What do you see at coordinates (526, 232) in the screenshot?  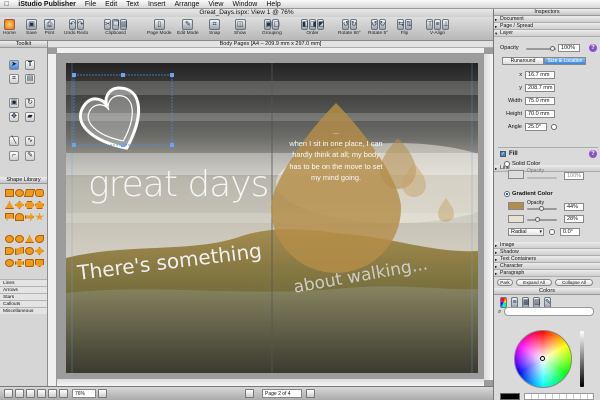 I see `gradient-type-select: Radial ▾` at bounding box center [526, 232].